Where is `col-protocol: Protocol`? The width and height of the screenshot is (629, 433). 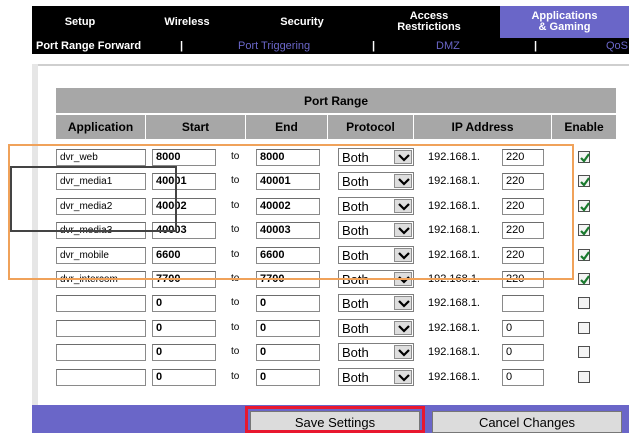
col-protocol: Protocol is located at coordinates (371, 127).